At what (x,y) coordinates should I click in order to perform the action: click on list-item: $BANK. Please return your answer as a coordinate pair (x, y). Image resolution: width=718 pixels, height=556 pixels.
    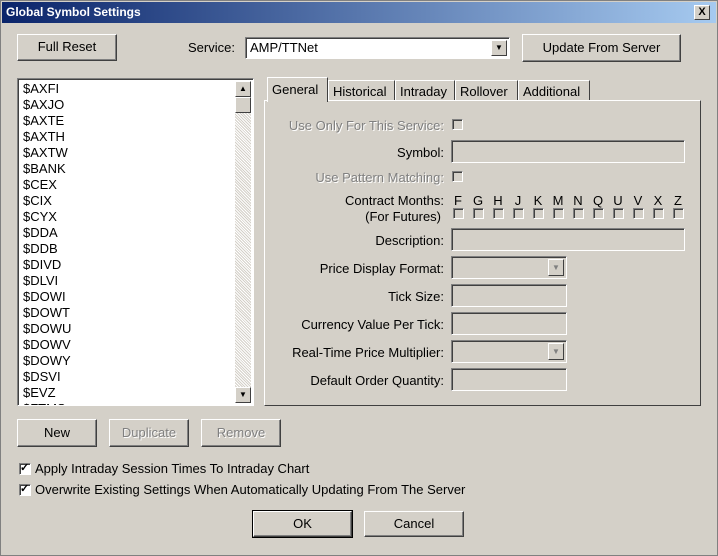
    Looking at the image, I should click on (126, 169).